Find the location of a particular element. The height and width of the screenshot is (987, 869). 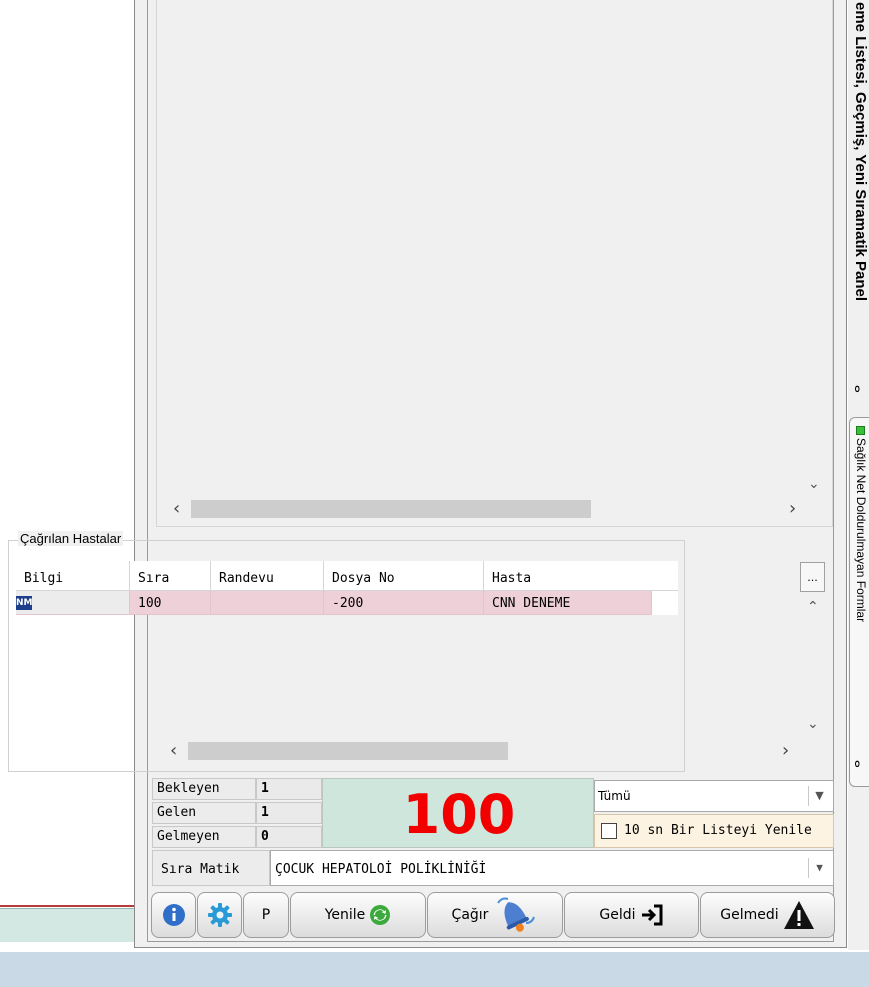

gear-icon is located at coordinates (219, 915).